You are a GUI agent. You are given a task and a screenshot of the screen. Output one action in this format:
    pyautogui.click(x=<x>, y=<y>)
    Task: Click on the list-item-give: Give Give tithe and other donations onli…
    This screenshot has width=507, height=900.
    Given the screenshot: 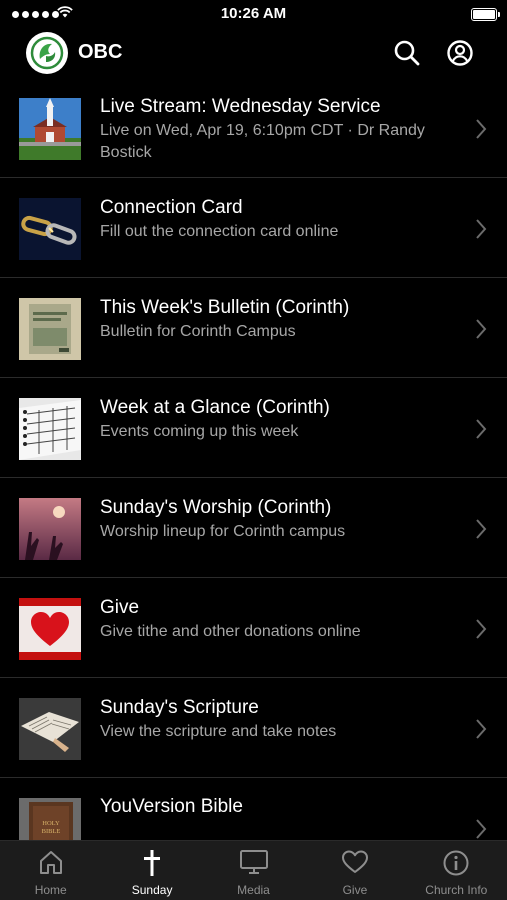 What is the action you would take?
    pyautogui.click(x=253, y=628)
    